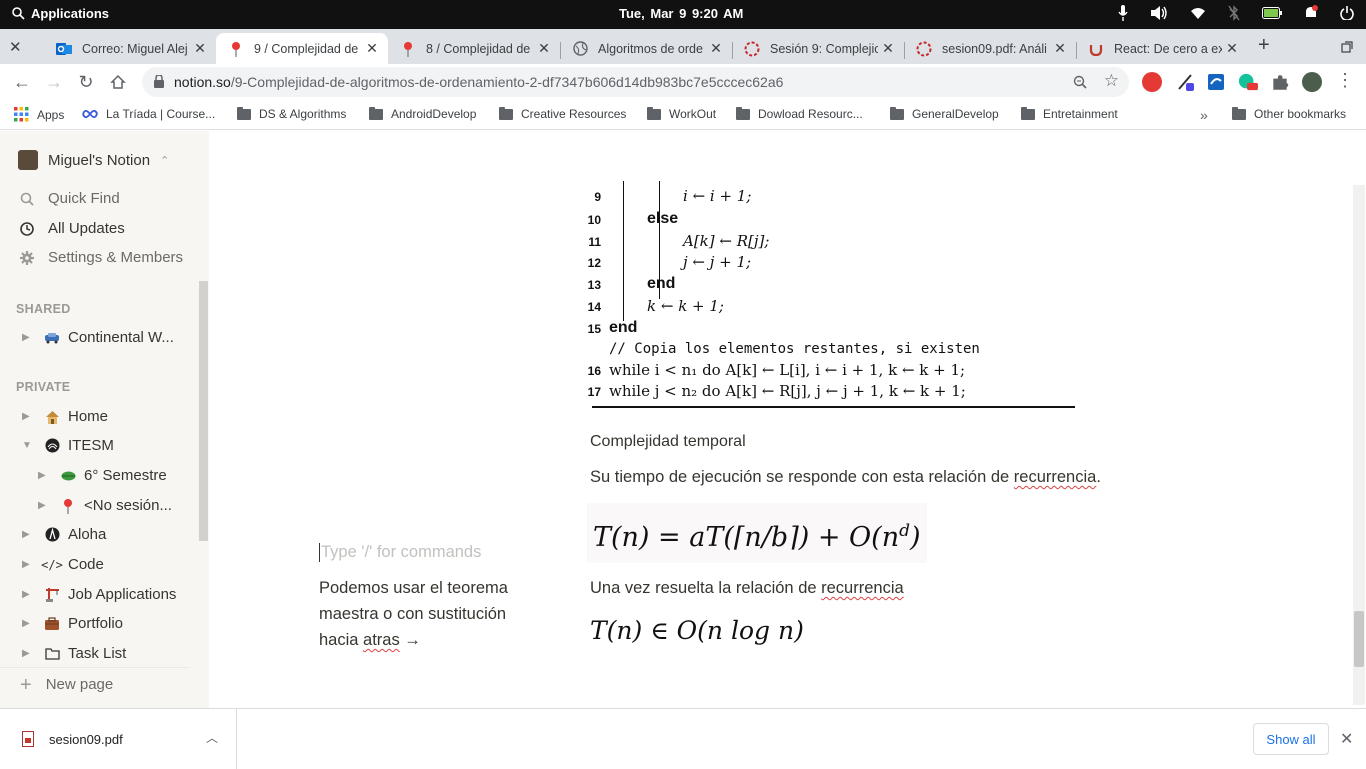  Describe the element at coordinates (706, 588) in the screenshot. I see `solved-text: Una vez resuelta la relación de` at that location.